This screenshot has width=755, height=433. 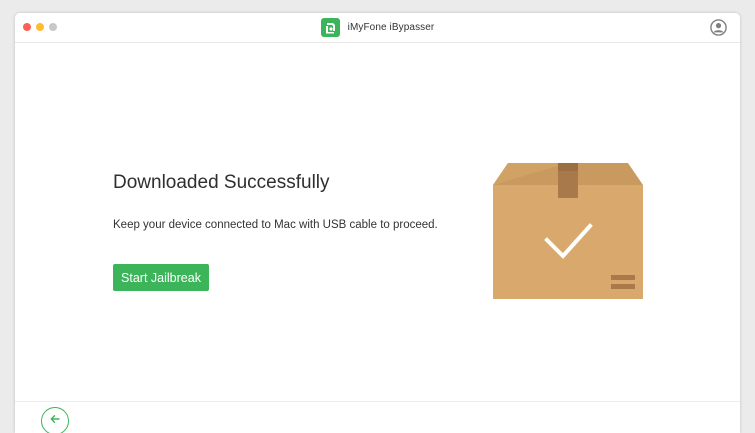 I want to click on title-bar: iMyFone iBypasser, so click(x=377, y=28).